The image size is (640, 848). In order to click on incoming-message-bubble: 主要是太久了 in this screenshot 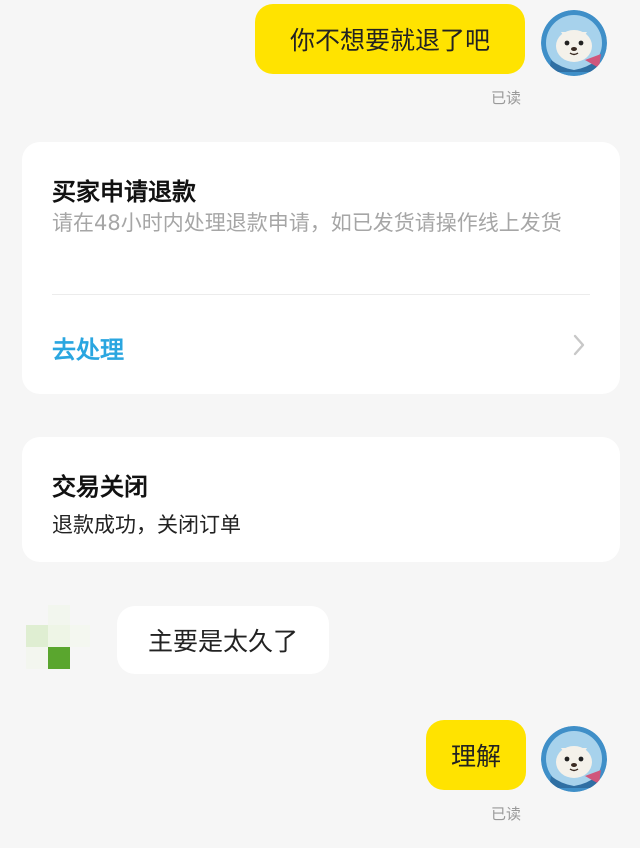, I will do `click(223, 640)`.